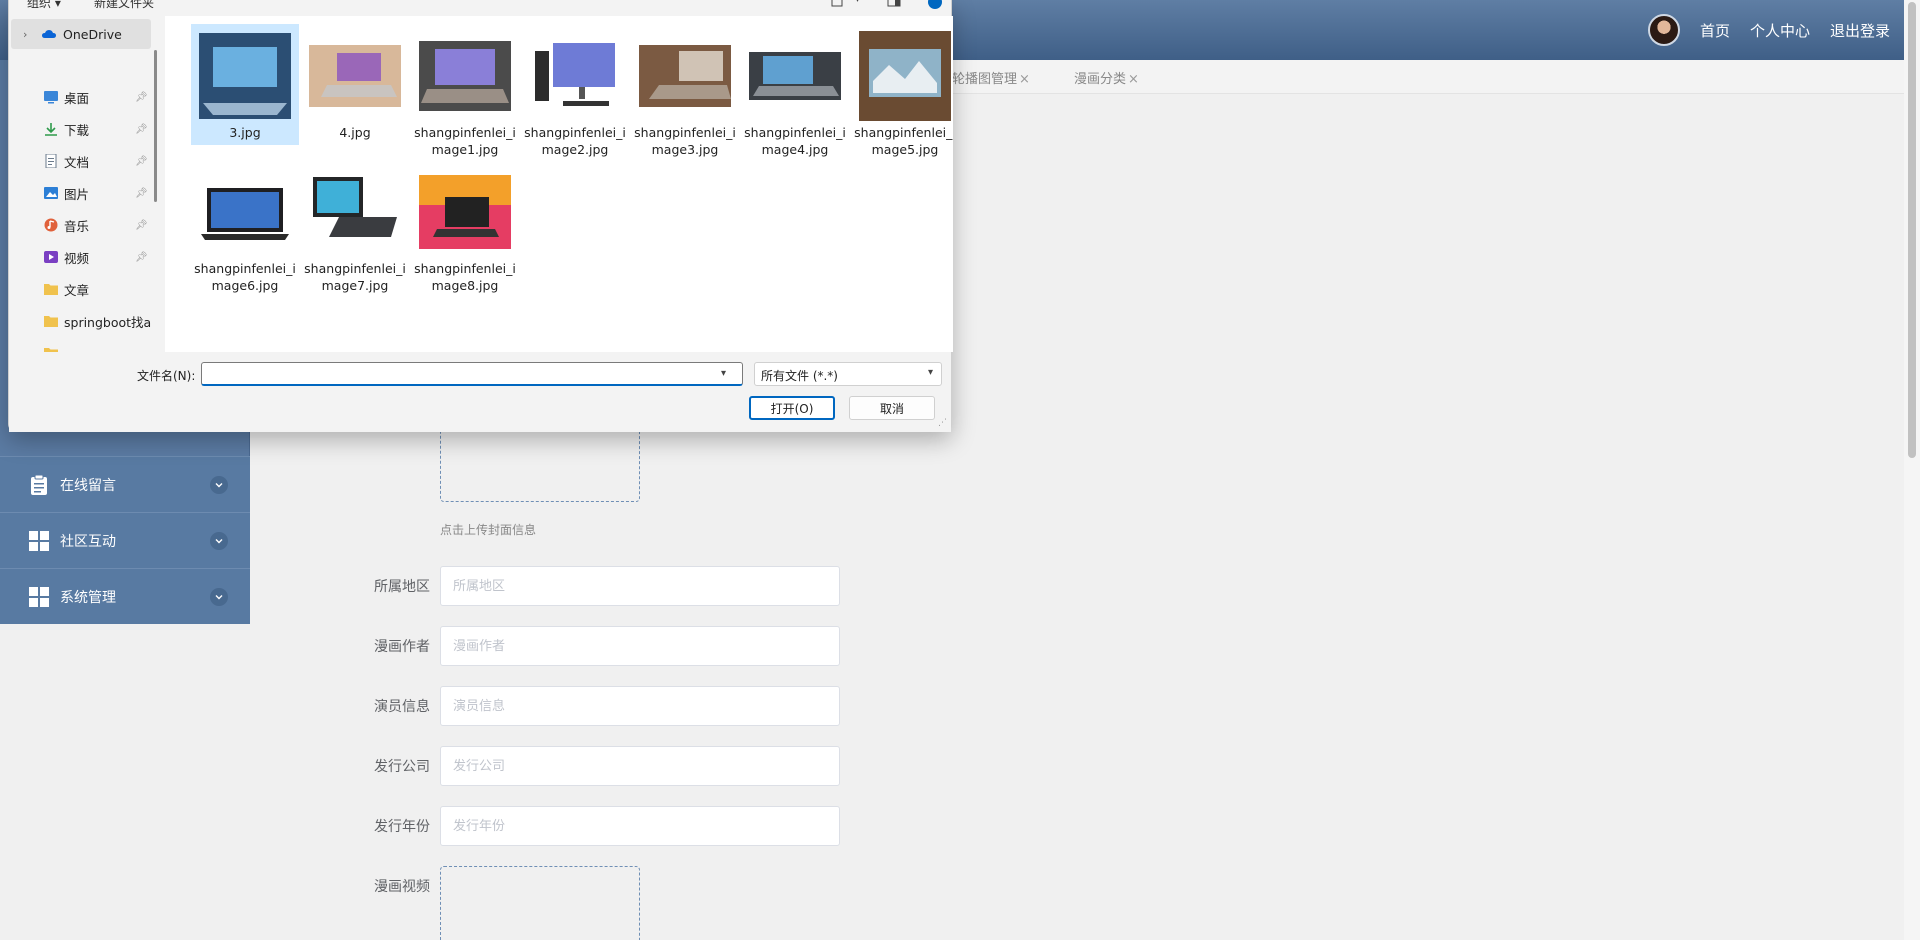  What do you see at coordinates (1860, 30) in the screenshot?
I see `logout-link: 退出登录` at bounding box center [1860, 30].